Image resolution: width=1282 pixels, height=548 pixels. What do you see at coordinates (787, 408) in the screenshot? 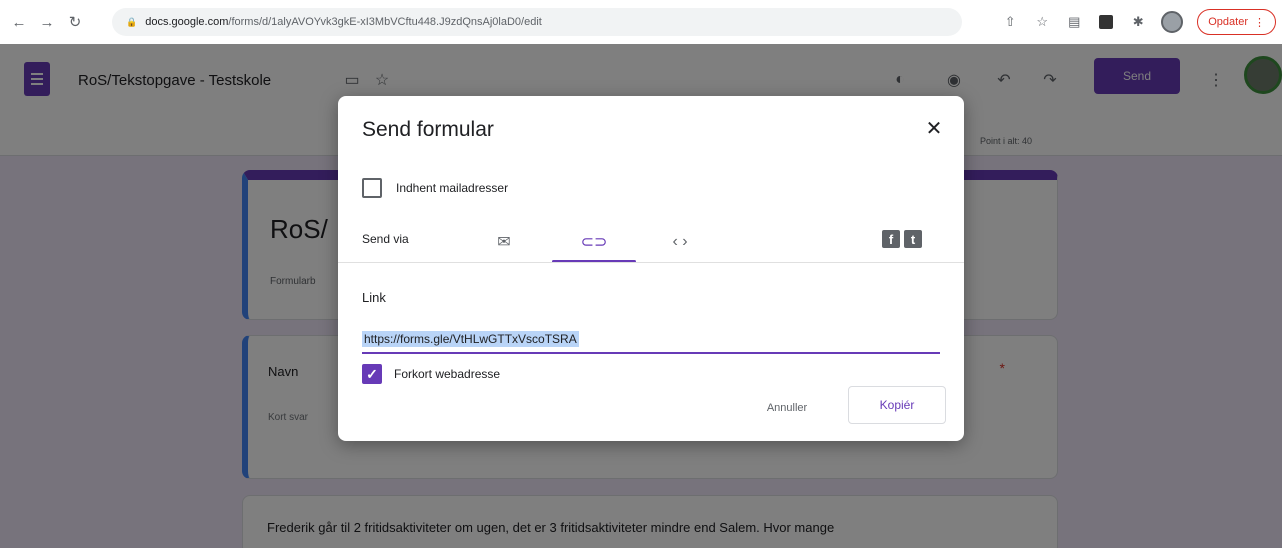
I see `cancel-button: Annuller` at bounding box center [787, 408].